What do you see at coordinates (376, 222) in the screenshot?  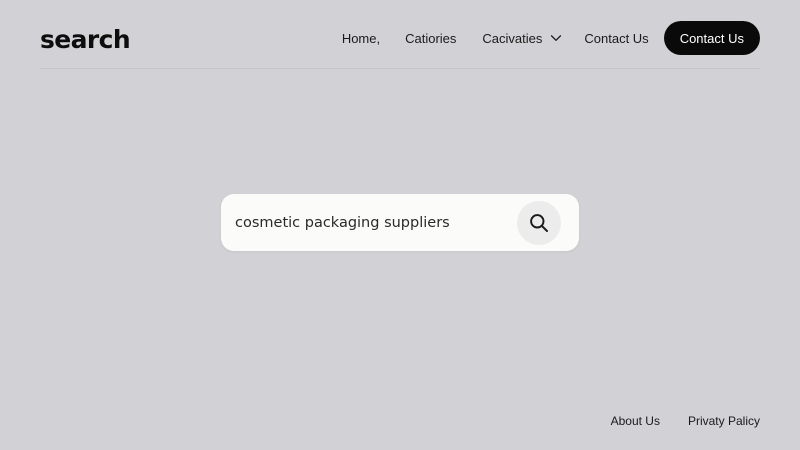 I see `search-input` at bounding box center [376, 222].